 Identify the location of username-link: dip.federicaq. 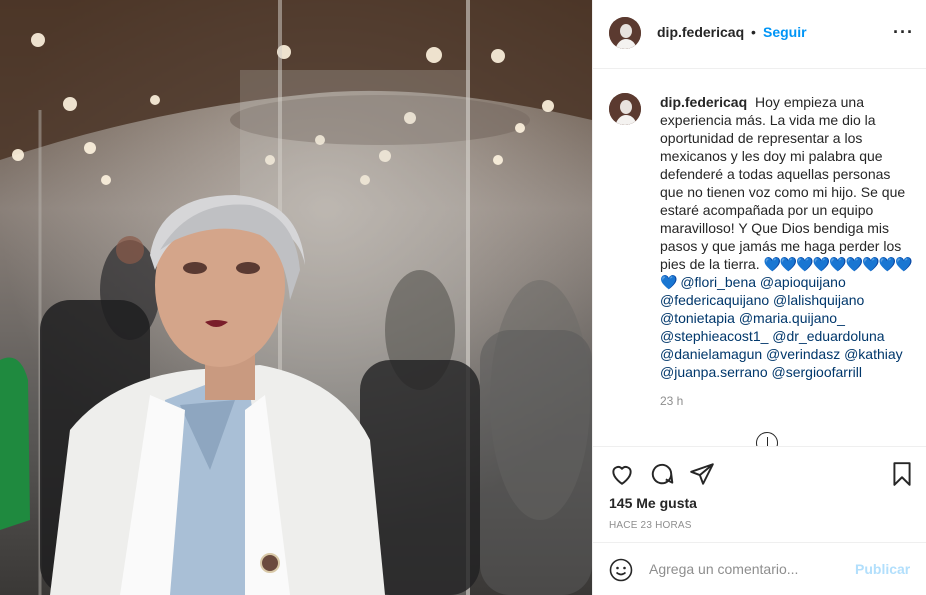
(700, 32).